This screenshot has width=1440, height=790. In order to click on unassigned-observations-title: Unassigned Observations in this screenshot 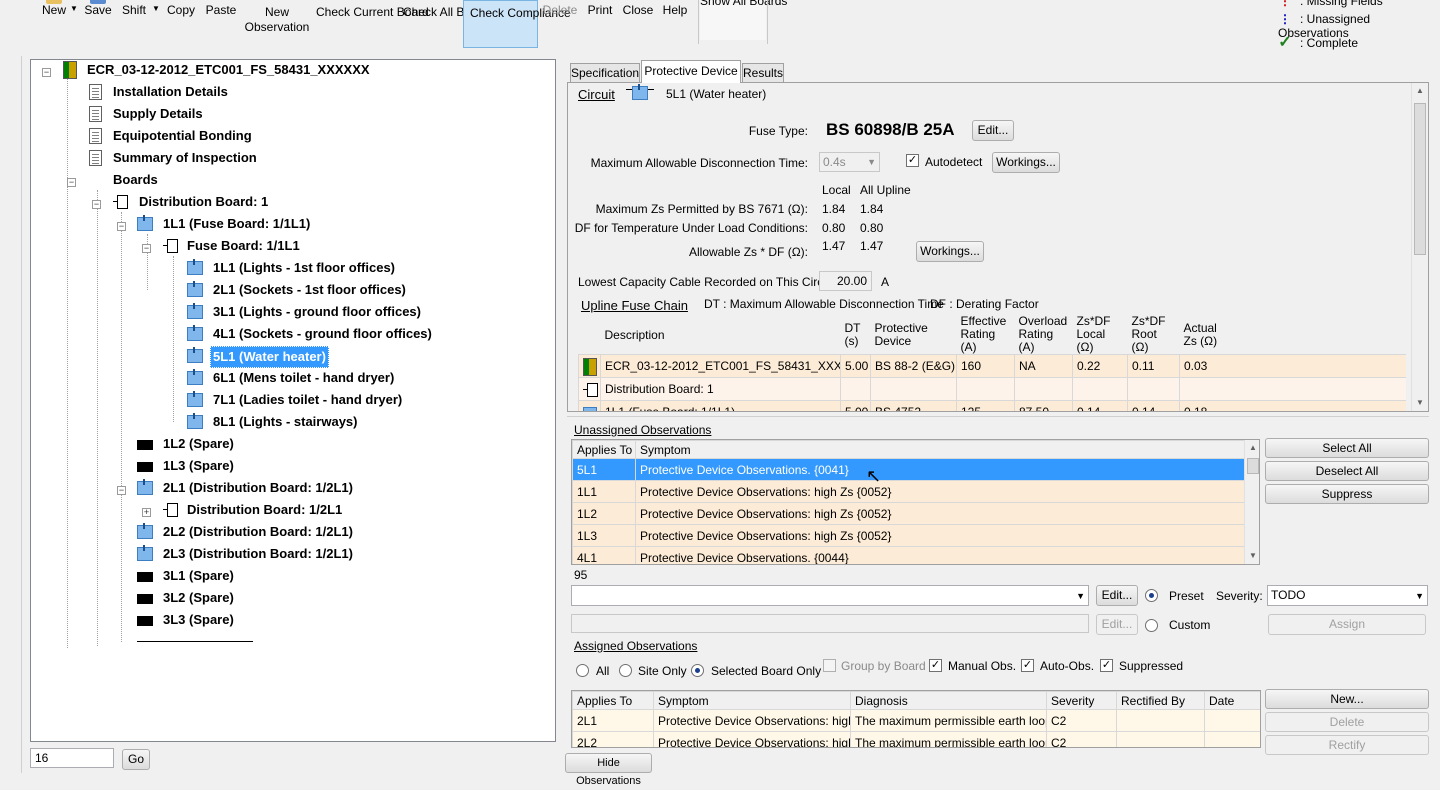, I will do `click(642, 430)`.